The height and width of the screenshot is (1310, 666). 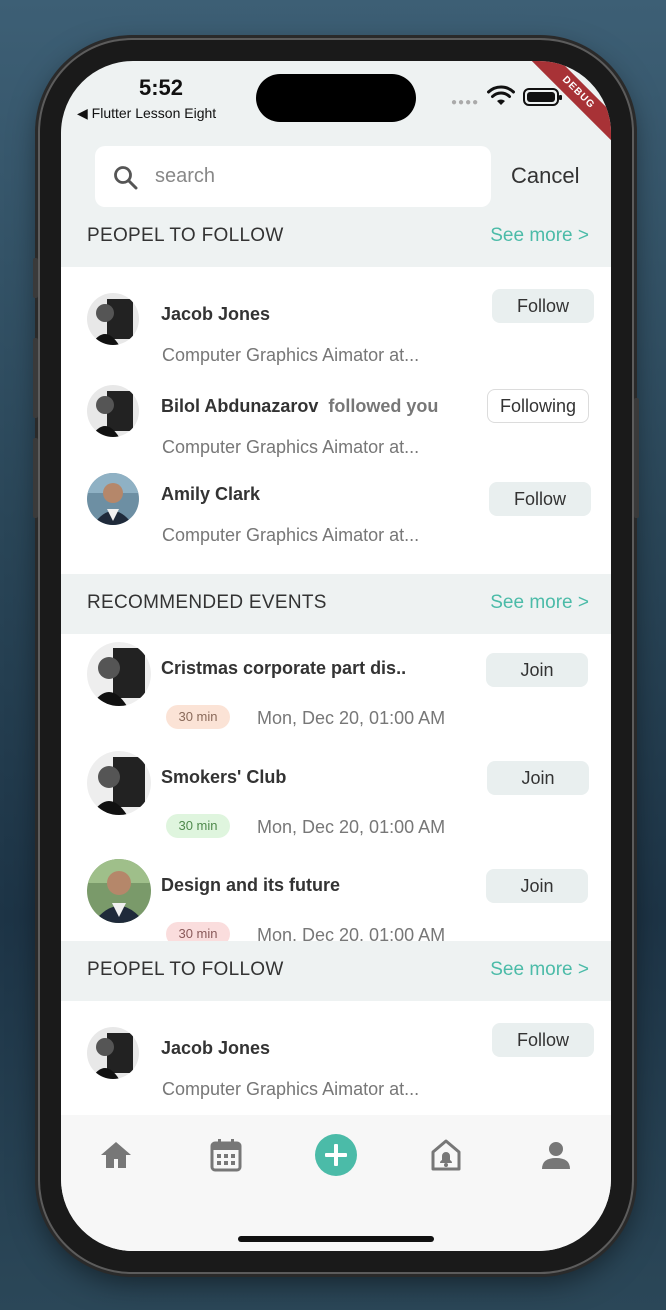 I want to click on home-indicator, so click(x=336, y=1239).